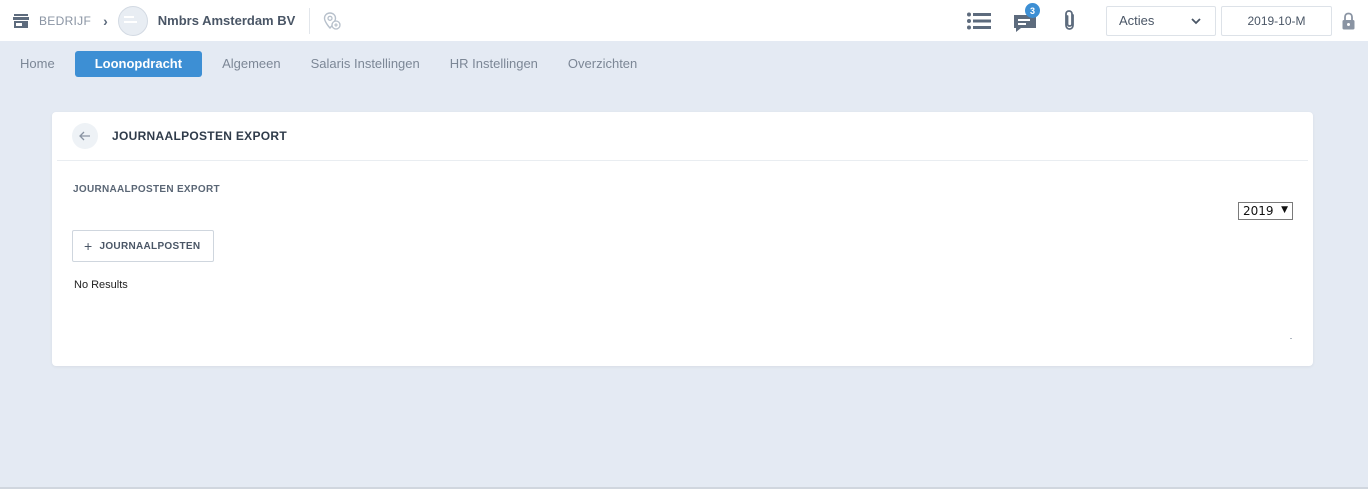 The height and width of the screenshot is (489, 1368). What do you see at coordinates (227, 20) in the screenshot?
I see `company-name: Nmbrs Amsterdam BV` at bounding box center [227, 20].